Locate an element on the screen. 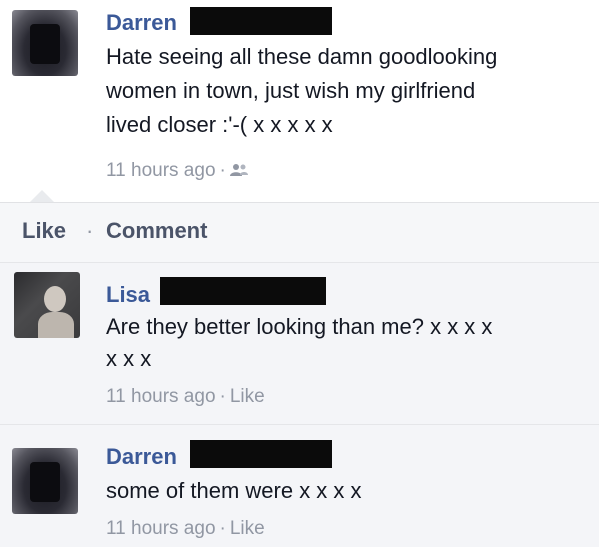  post-meta: 11 hours ago · is located at coordinates (177, 171).